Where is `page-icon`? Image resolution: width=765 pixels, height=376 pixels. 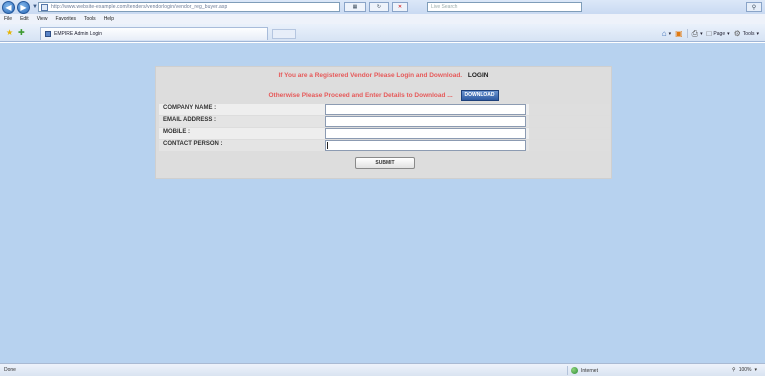
page-icon is located at coordinates (44, 7).